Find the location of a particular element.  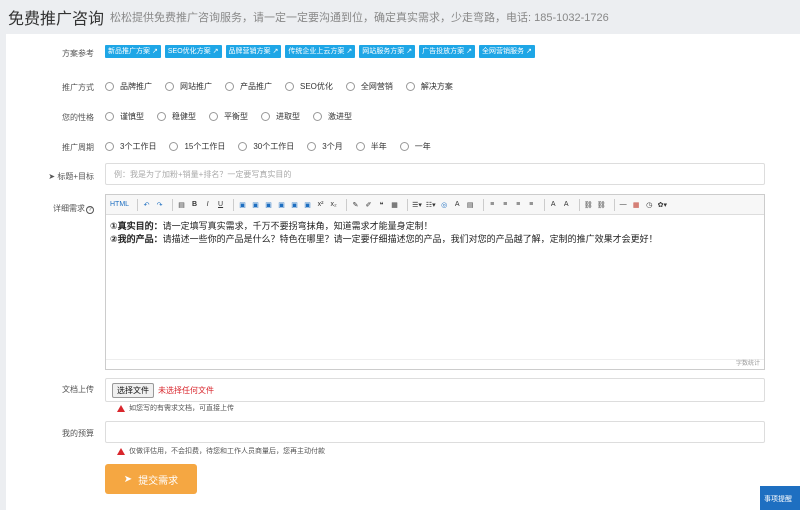

format-brush-icon: ✐ is located at coordinates (368, 205).